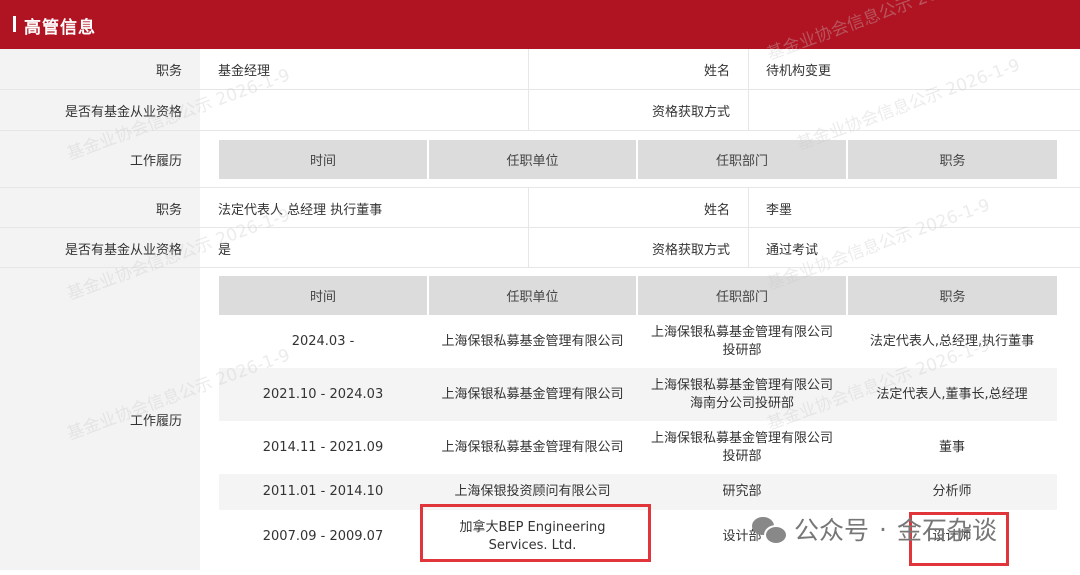  Describe the element at coordinates (779, 210) in the screenshot. I see `person-2-name-value: 李墨` at that location.